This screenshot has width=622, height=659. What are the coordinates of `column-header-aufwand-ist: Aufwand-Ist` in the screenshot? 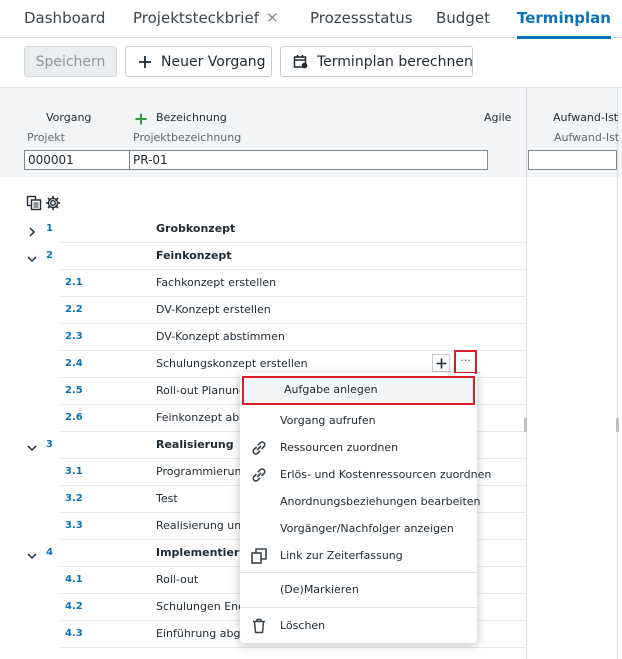 It's located at (585, 117).